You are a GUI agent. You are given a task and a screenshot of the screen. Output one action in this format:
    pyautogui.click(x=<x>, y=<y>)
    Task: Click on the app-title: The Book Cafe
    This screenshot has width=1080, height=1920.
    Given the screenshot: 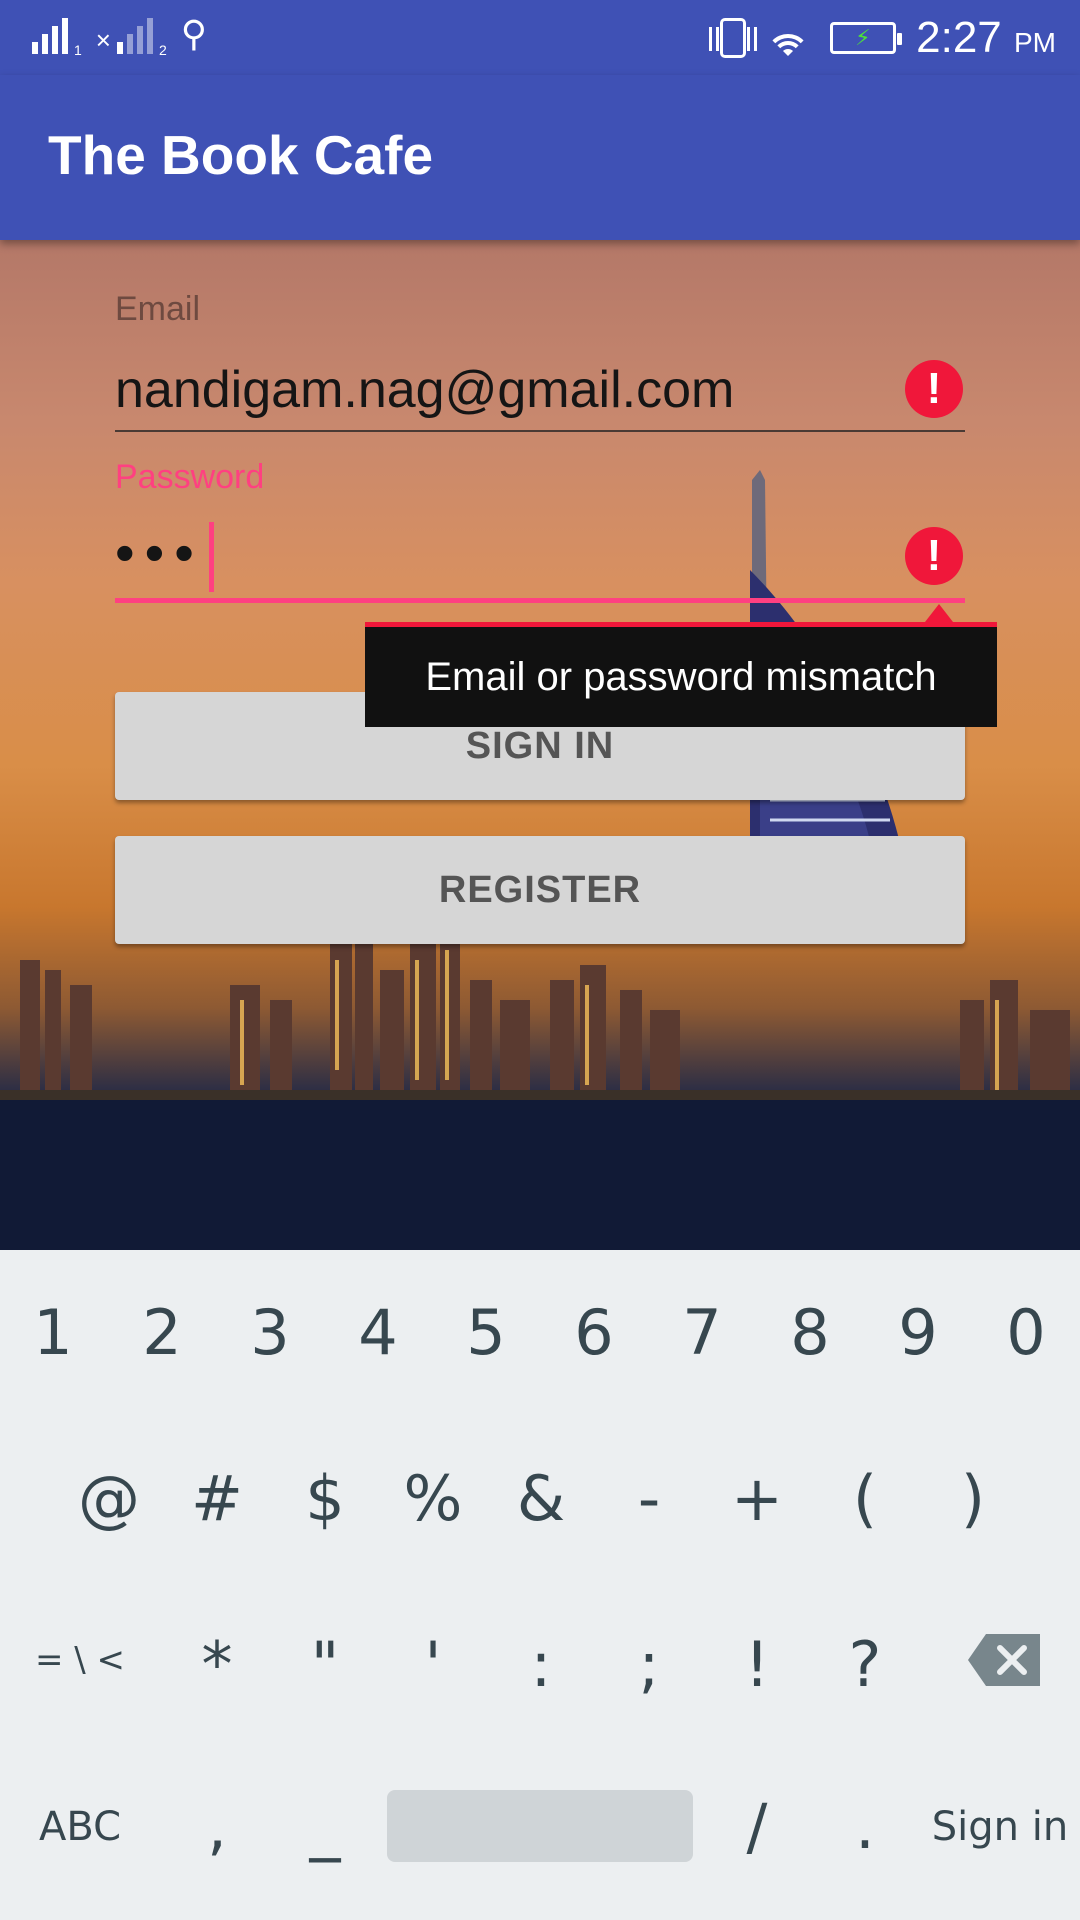 What is the action you would take?
    pyautogui.click(x=241, y=155)
    